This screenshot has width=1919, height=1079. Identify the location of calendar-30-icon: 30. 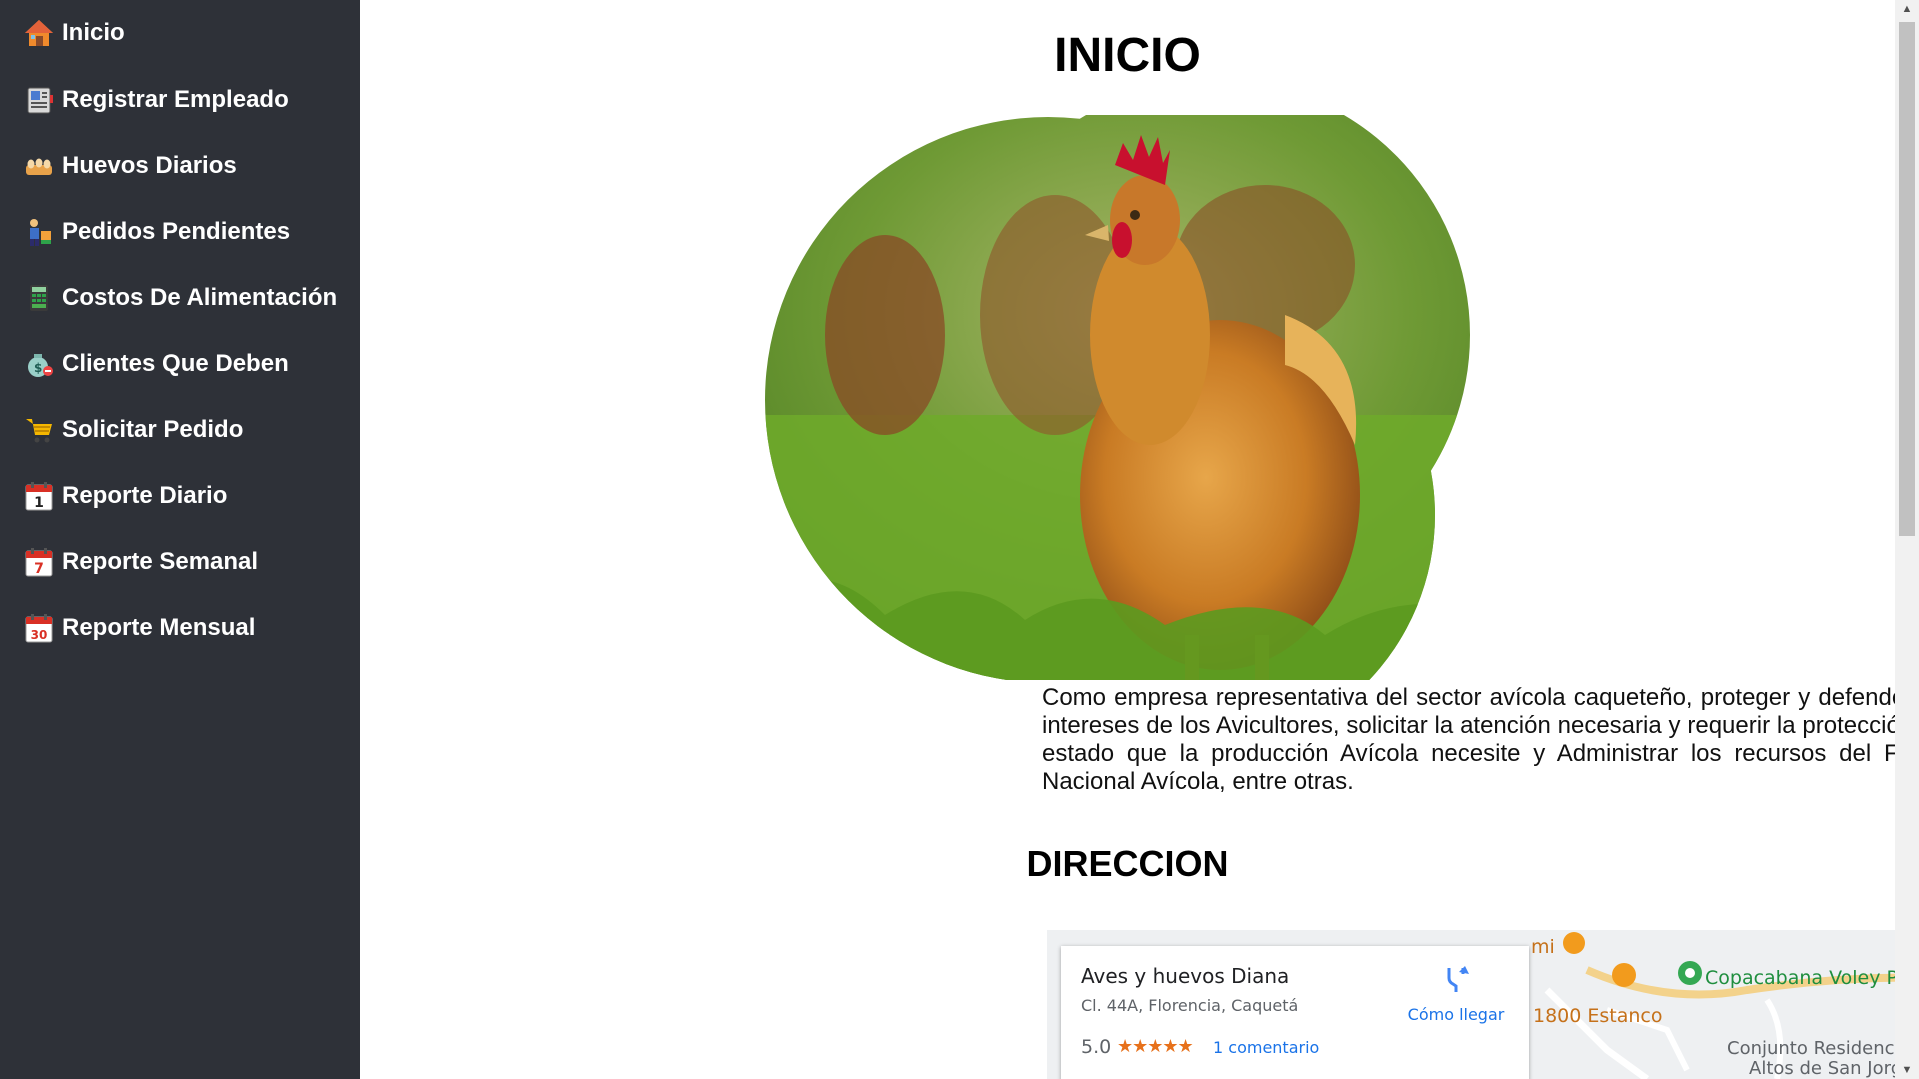
(39, 628).